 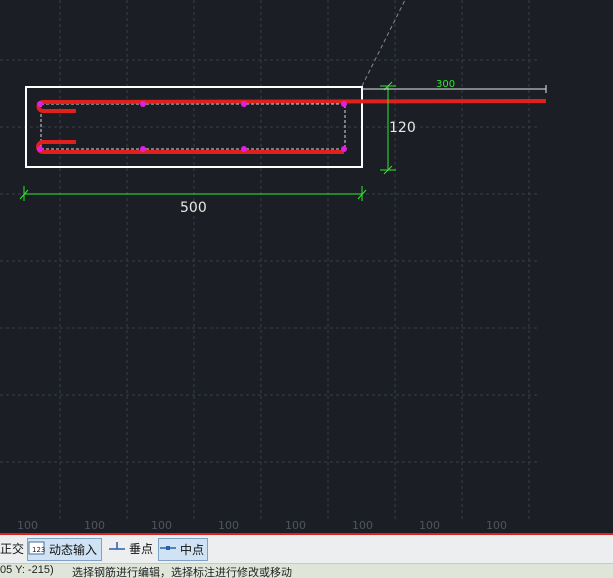 What do you see at coordinates (291, 106) in the screenshot?
I see `rebar-top` at bounding box center [291, 106].